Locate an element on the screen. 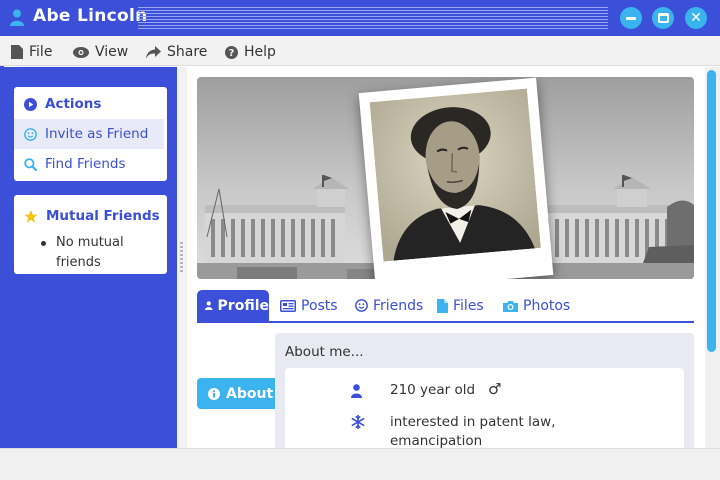 This screenshot has width=720, height=480. mutual-heading-label: Mutual Friends is located at coordinates (103, 216).